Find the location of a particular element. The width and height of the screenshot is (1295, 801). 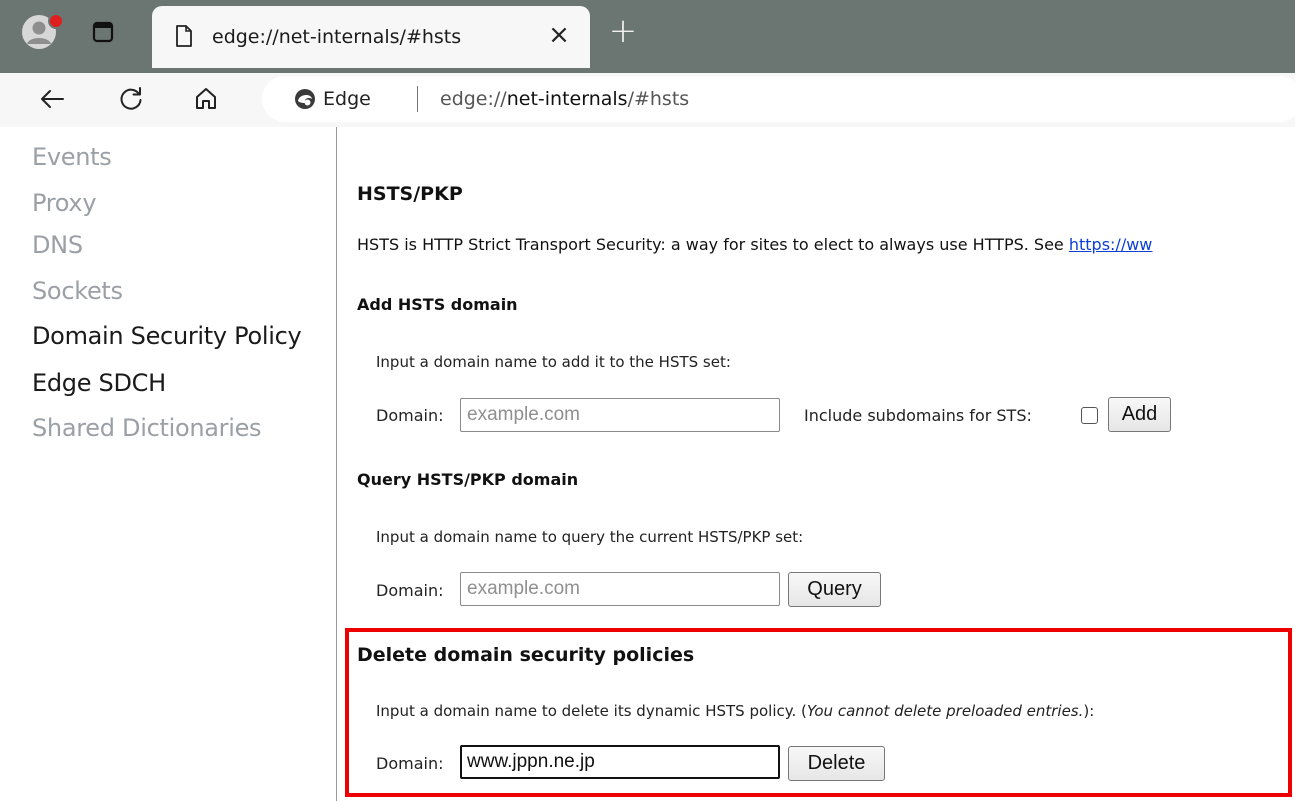

profile-avatar-icon is located at coordinates (43, 31).